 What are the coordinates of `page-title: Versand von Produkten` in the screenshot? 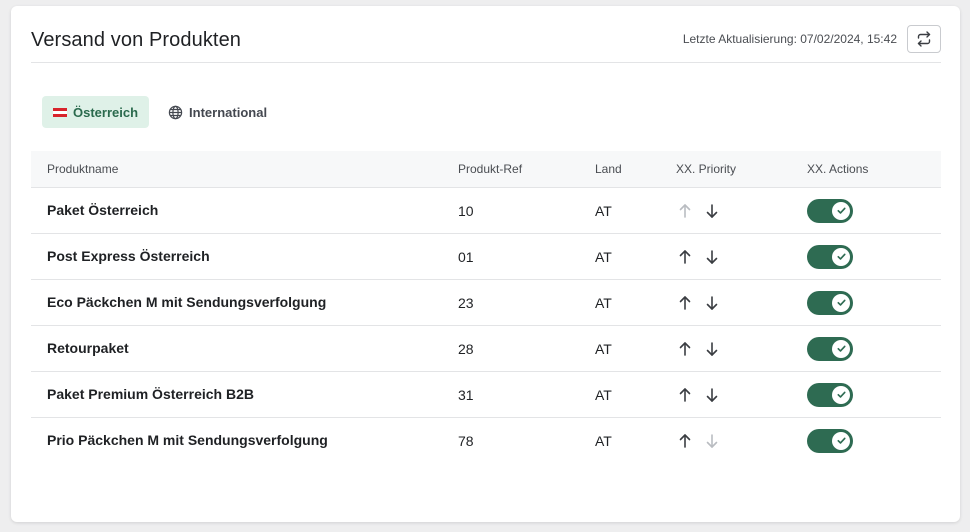 It's located at (136, 40).